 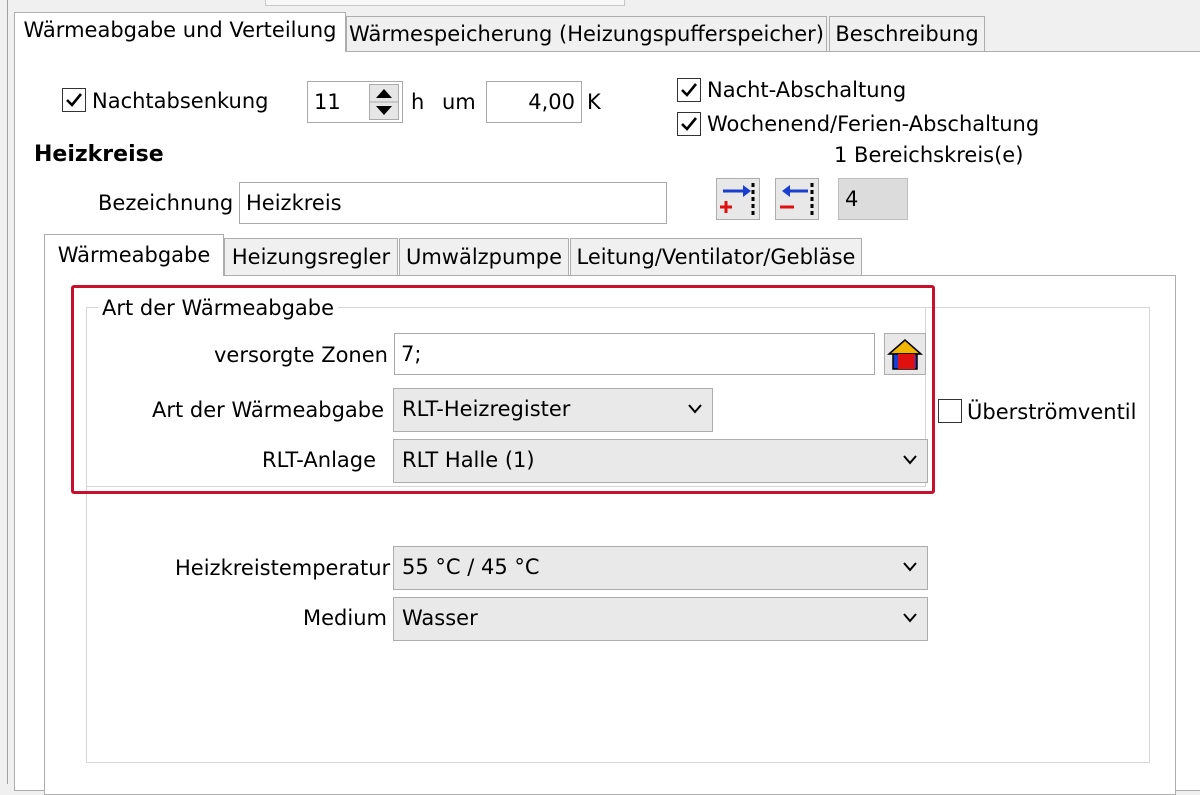 What do you see at coordinates (459, 102) in the screenshot?
I see `um-label: um` at bounding box center [459, 102].